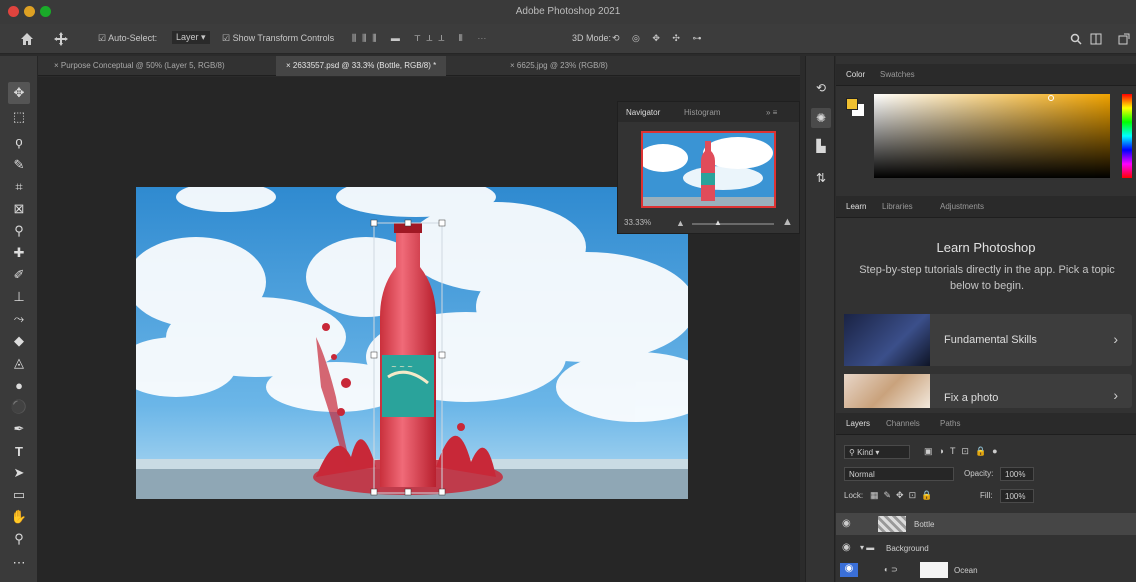  Describe the element at coordinates (867, 547) in the screenshot. I see `folder-icon: ▾ ▬` at that location.